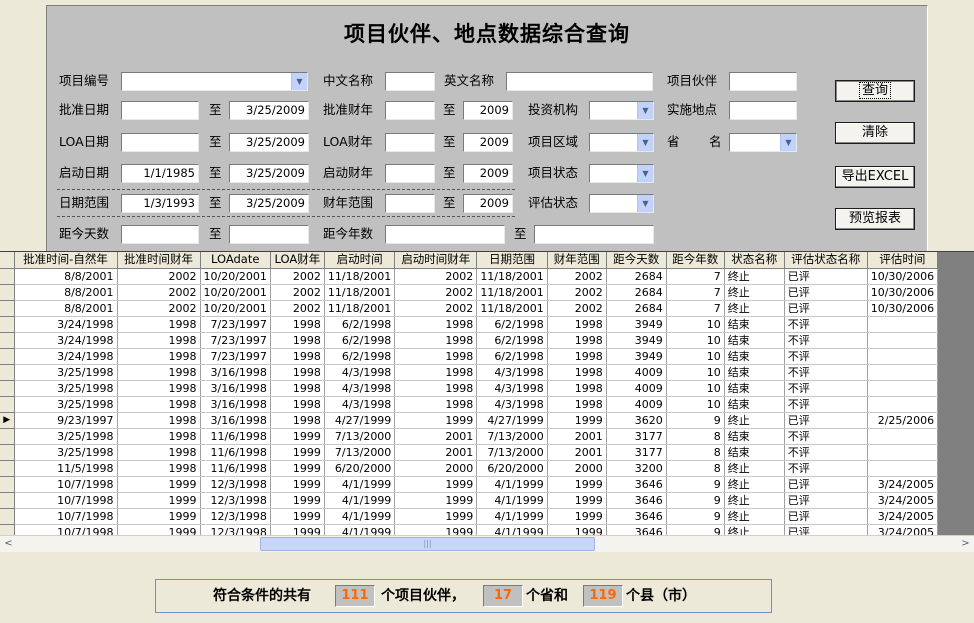  I want to click on approve-date-from-field, so click(160, 110).